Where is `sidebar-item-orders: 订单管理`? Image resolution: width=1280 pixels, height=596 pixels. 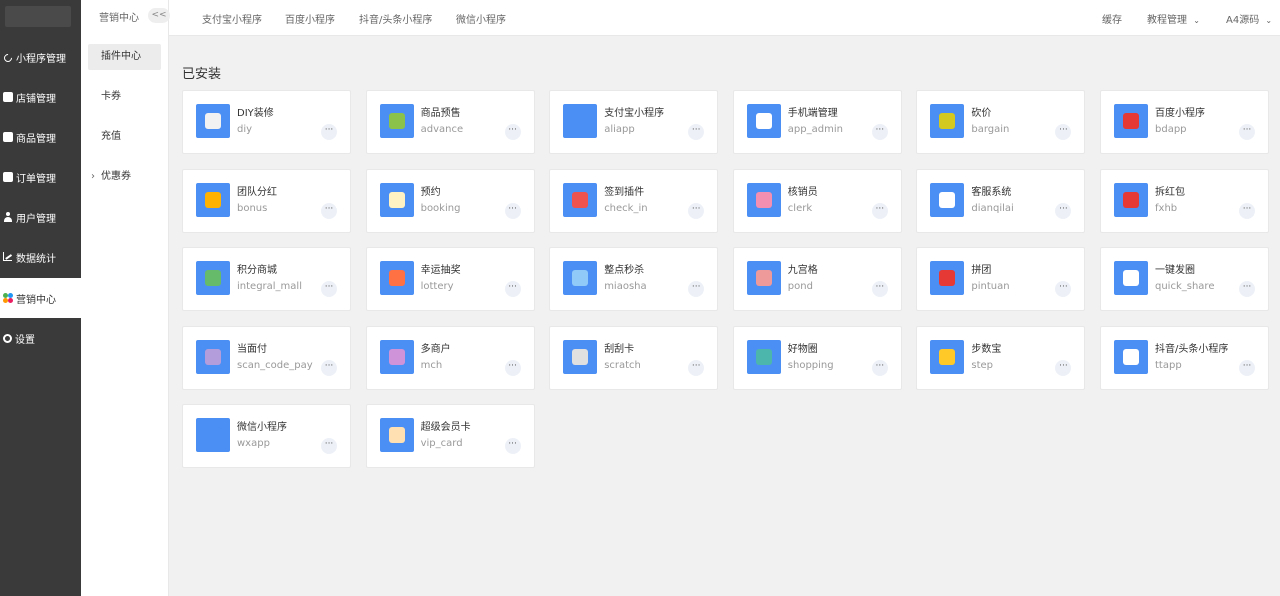 sidebar-item-orders: 订单管理 is located at coordinates (40, 177).